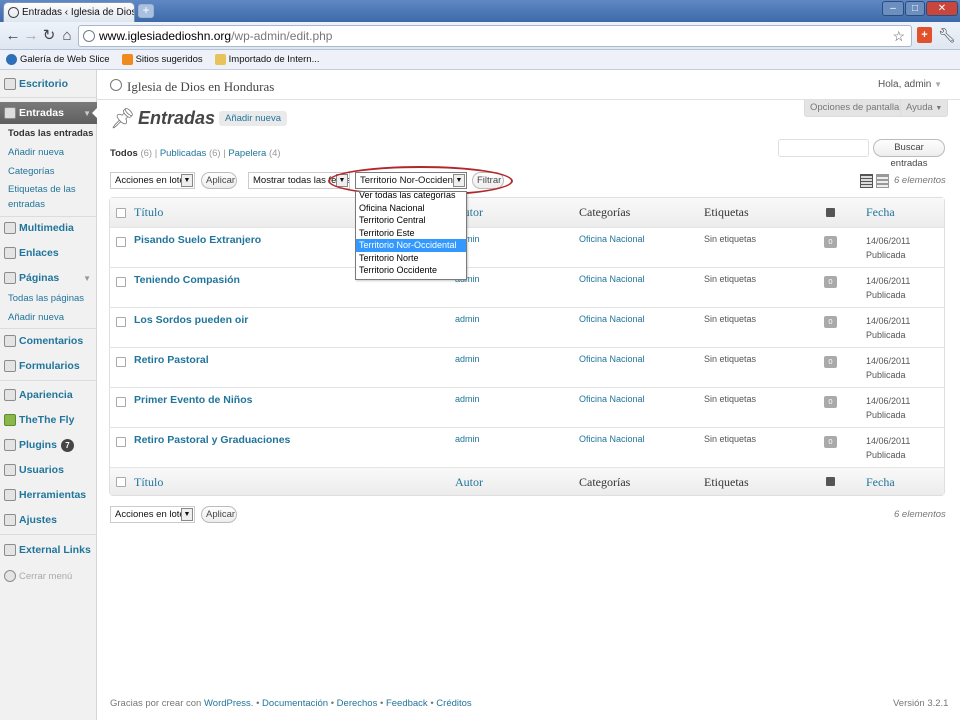 The width and height of the screenshot is (960, 720). I want to click on post-title-link: Teniendo Compasión, so click(187, 280).